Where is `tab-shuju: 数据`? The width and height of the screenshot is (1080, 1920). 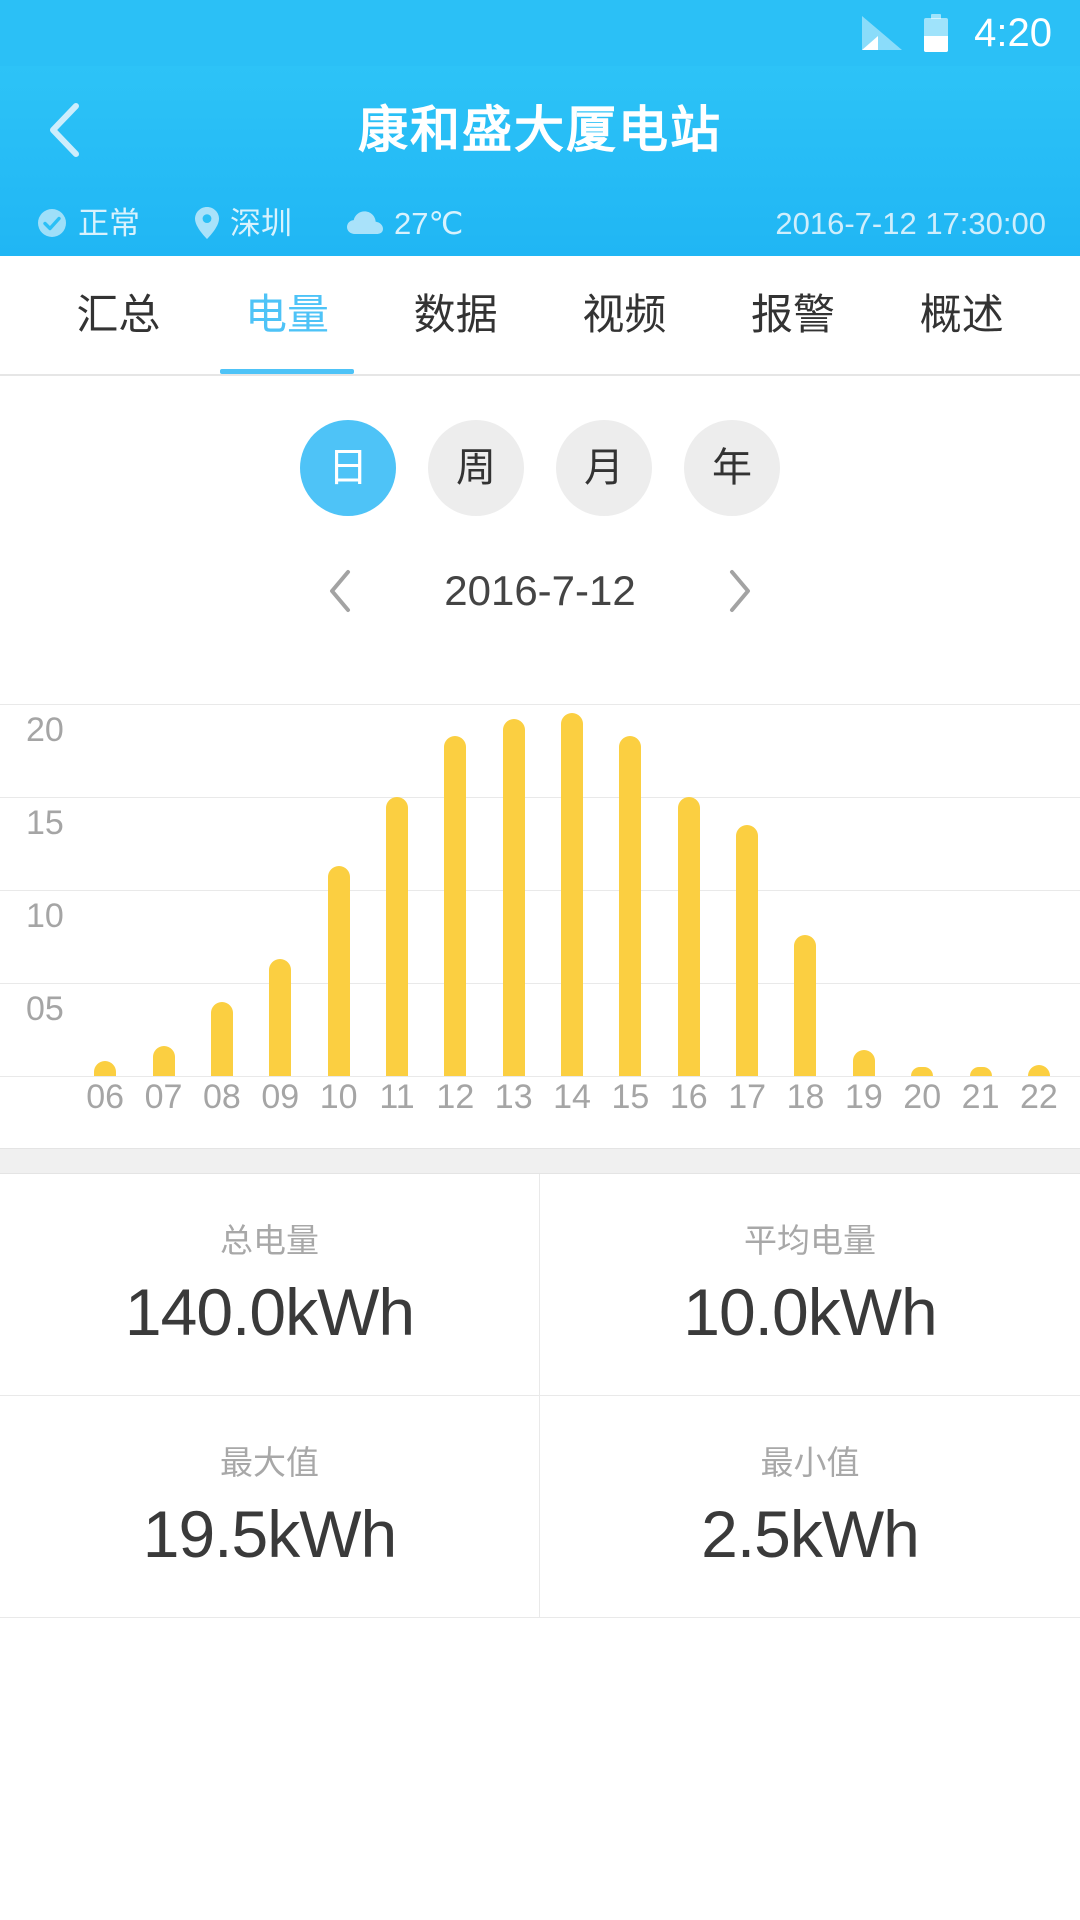 tab-shuju: 数据 is located at coordinates (455, 315).